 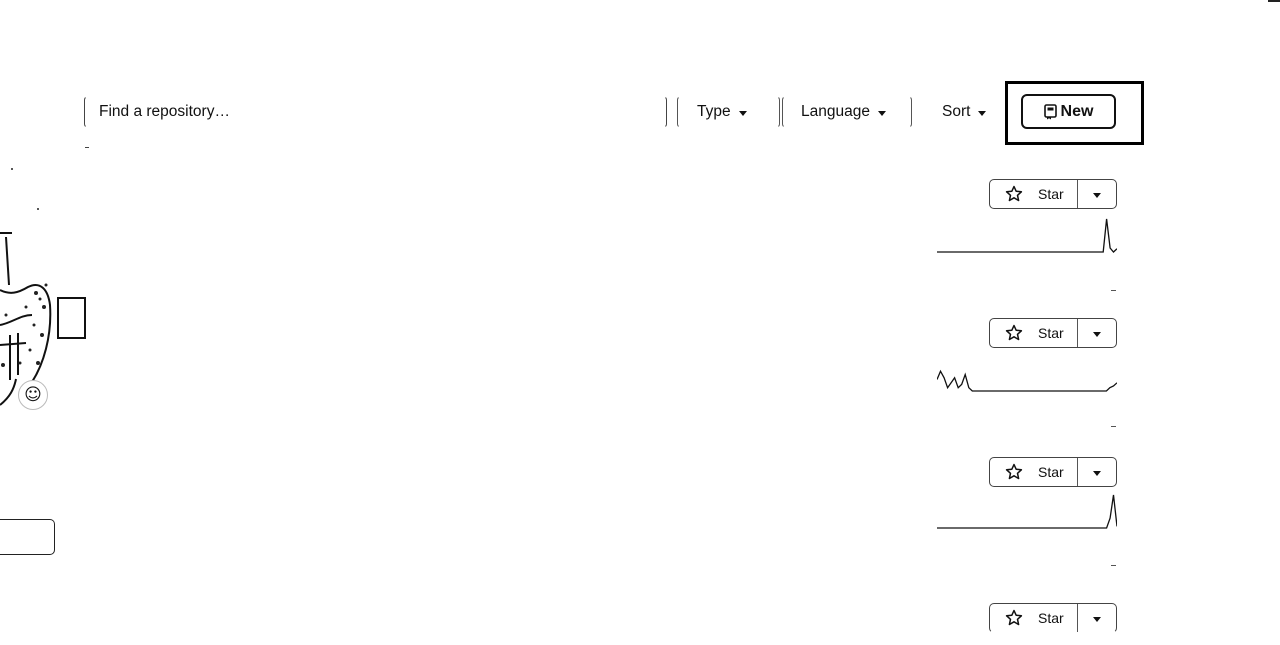 What do you see at coordinates (640, 617) in the screenshot?
I see `repository-list-item: Star` at bounding box center [640, 617].